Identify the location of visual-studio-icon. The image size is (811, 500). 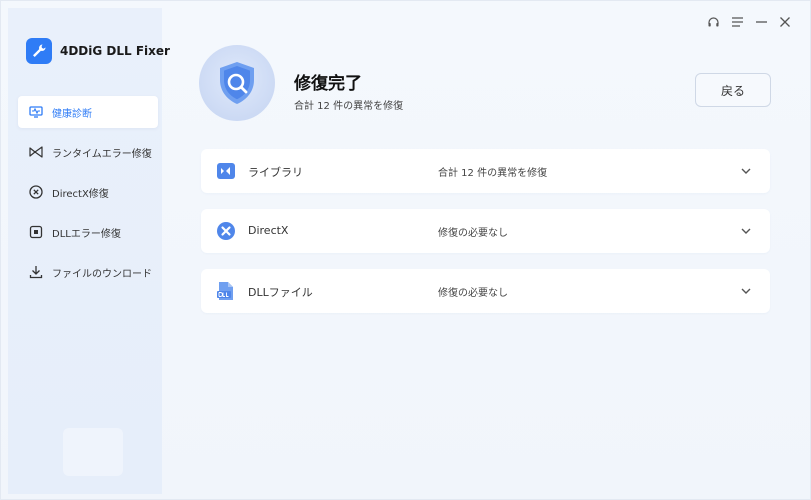
(226, 171).